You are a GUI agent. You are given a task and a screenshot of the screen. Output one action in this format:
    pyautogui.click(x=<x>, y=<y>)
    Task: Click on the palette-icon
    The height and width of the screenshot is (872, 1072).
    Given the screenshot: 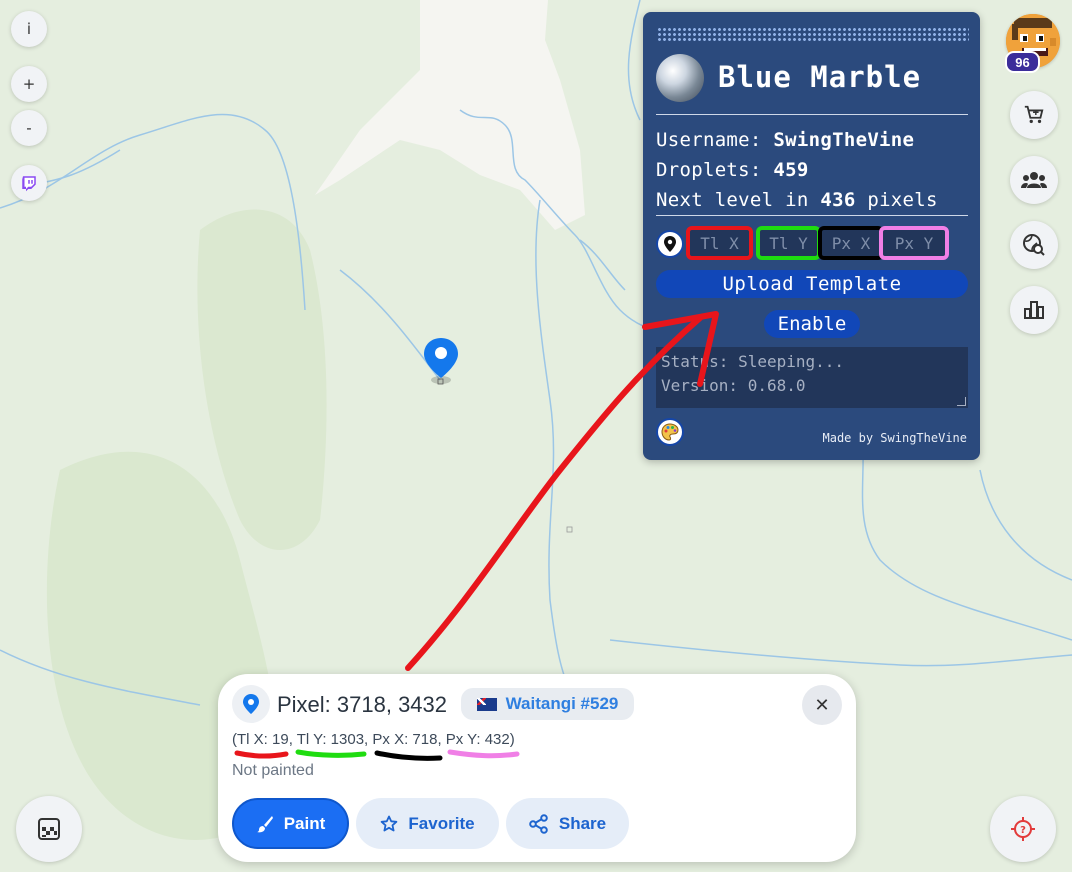 What is the action you would take?
    pyautogui.click(x=670, y=432)
    